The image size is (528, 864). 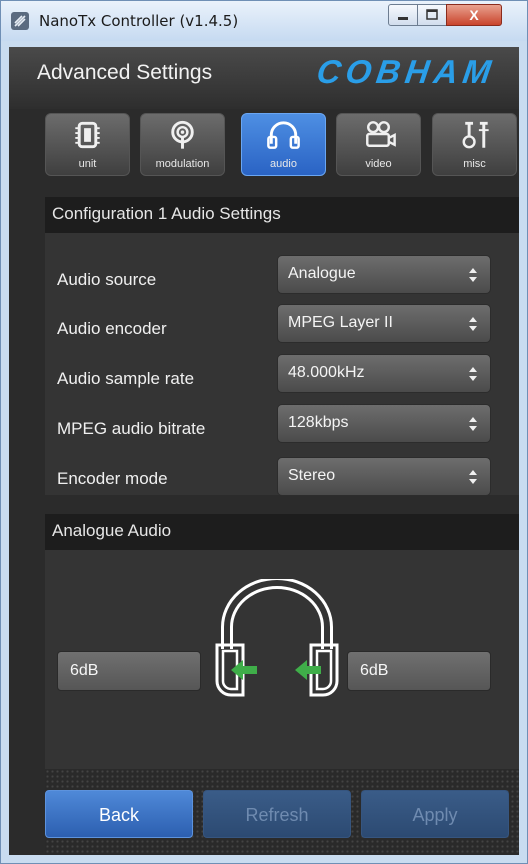 I want to click on header: Advanced Settings COBHAM, so click(x=264, y=78).